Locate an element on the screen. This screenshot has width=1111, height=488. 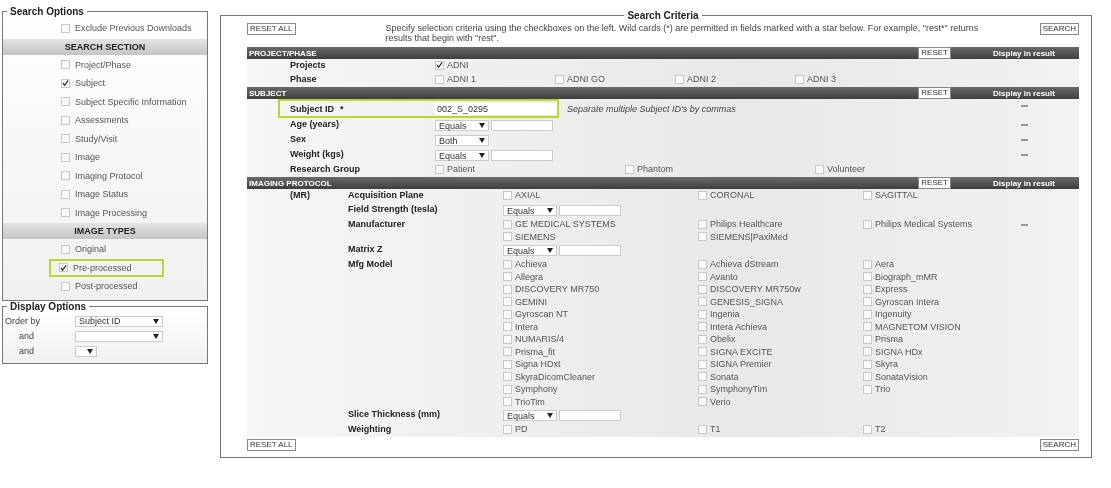
checkbox-label: MAGNETOM VISION is located at coordinates (918, 326).